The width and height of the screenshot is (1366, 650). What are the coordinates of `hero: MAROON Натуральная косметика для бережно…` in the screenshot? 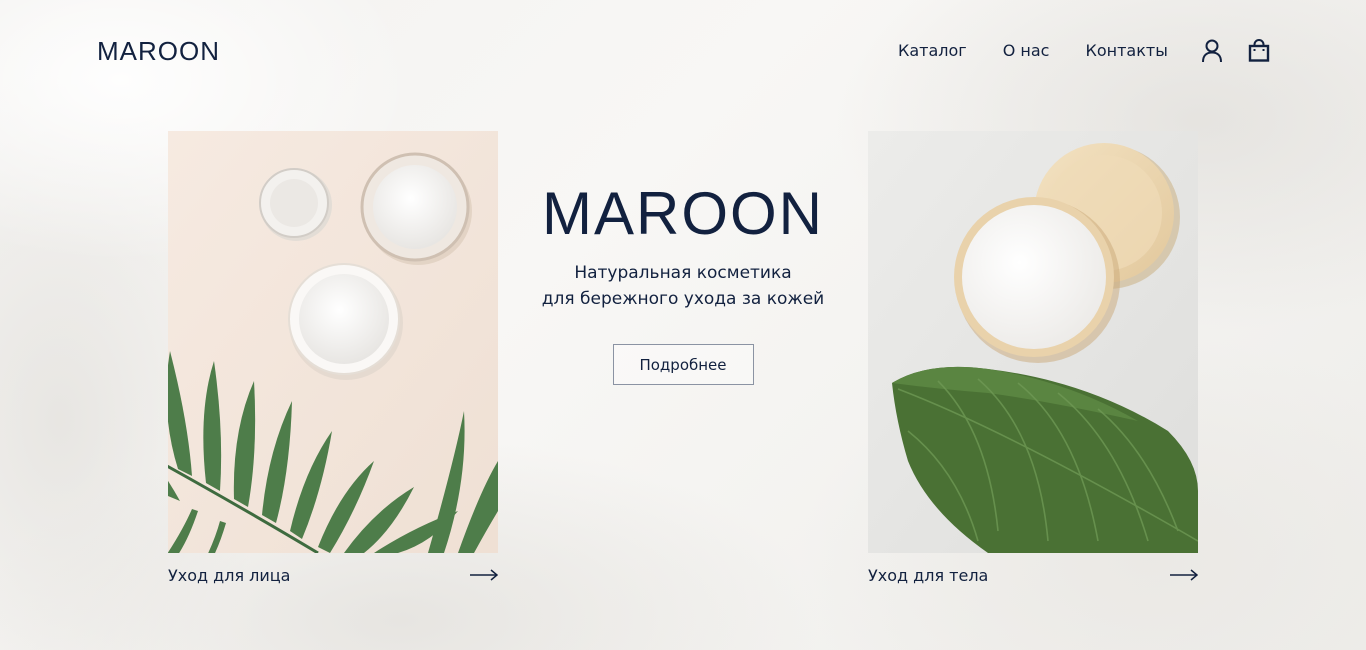 It's located at (683, 282).